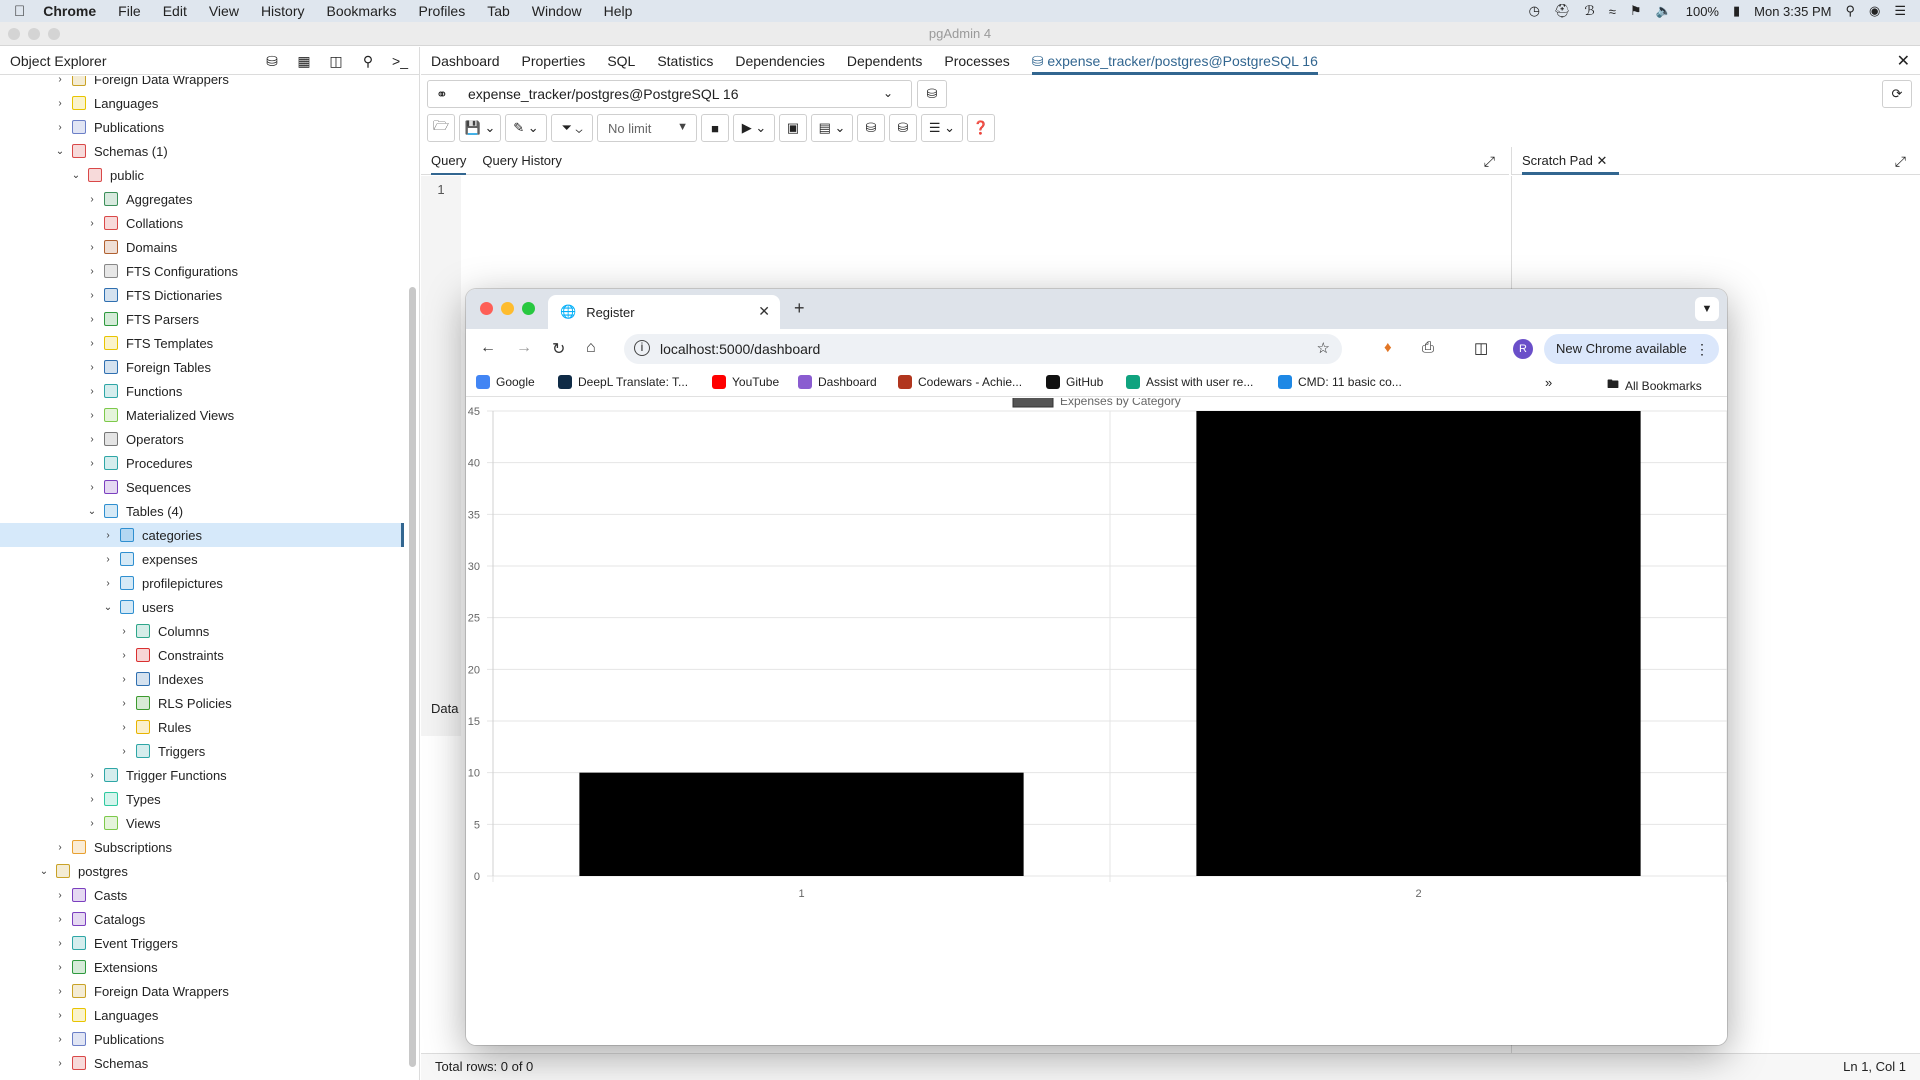 This screenshot has height=1080, width=1920. What do you see at coordinates (54, 34) in the screenshot?
I see `zoom-window-button` at bounding box center [54, 34].